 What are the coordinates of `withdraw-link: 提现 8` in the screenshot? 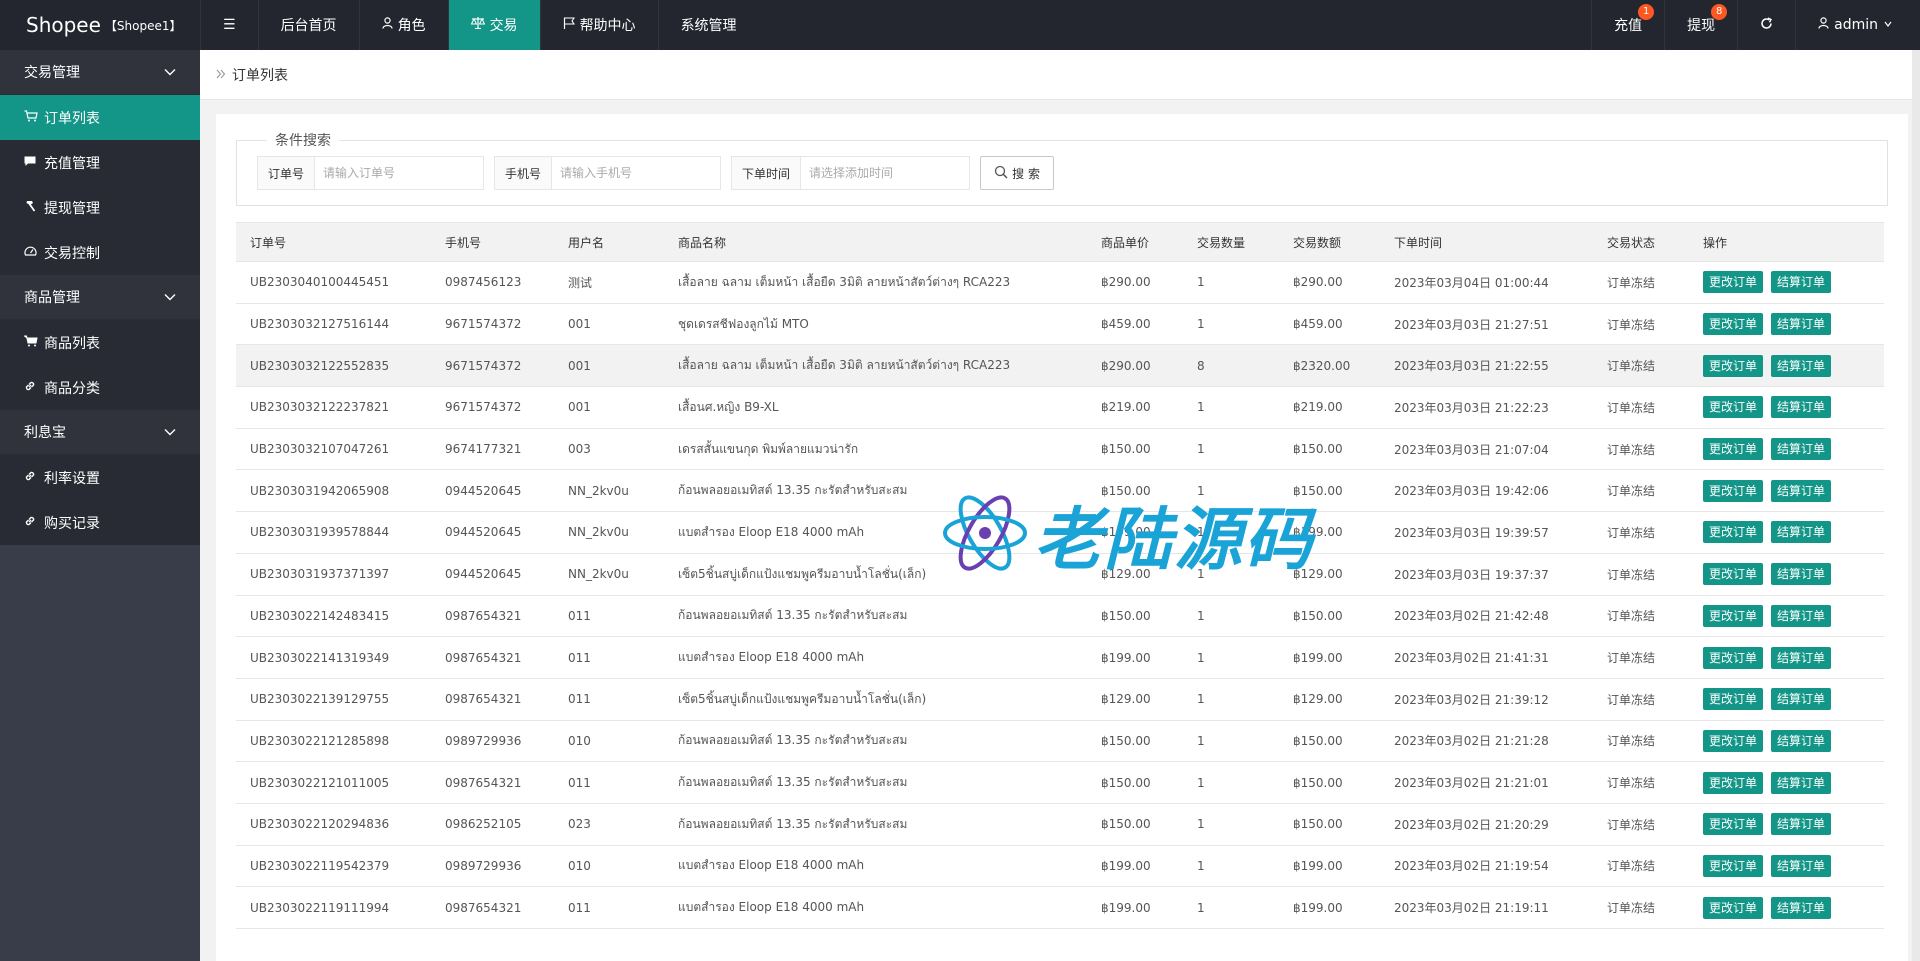 It's located at (1700, 25).